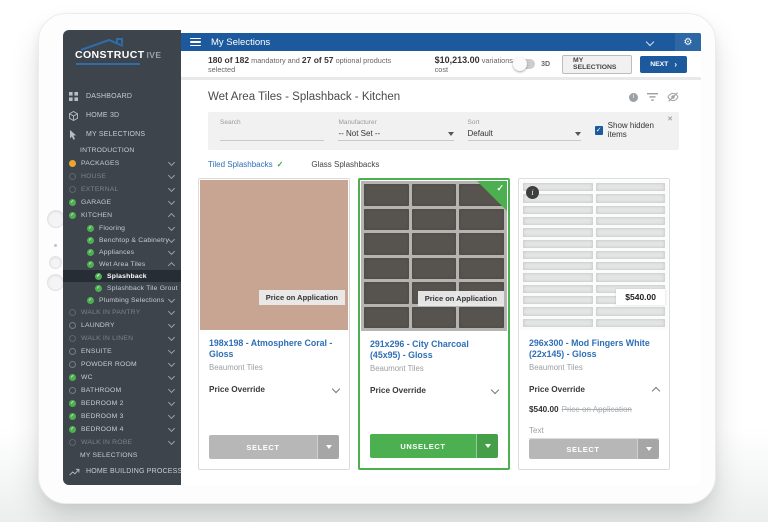 The height and width of the screenshot is (522, 768). I want to click on sidebar-item-wc: ✓ WC, so click(122, 377).